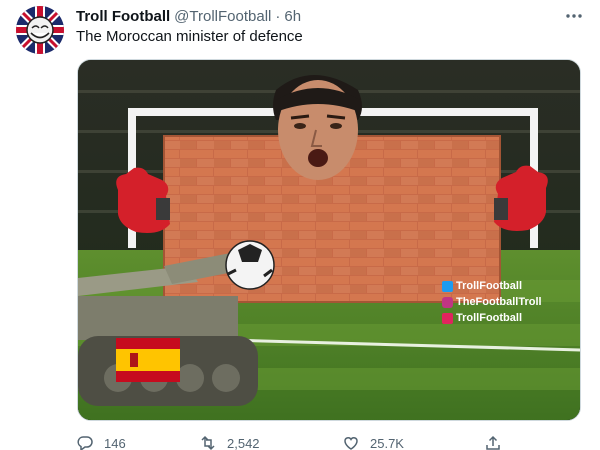  What do you see at coordinates (123, 16) in the screenshot?
I see `author-name: Troll Football` at bounding box center [123, 16].